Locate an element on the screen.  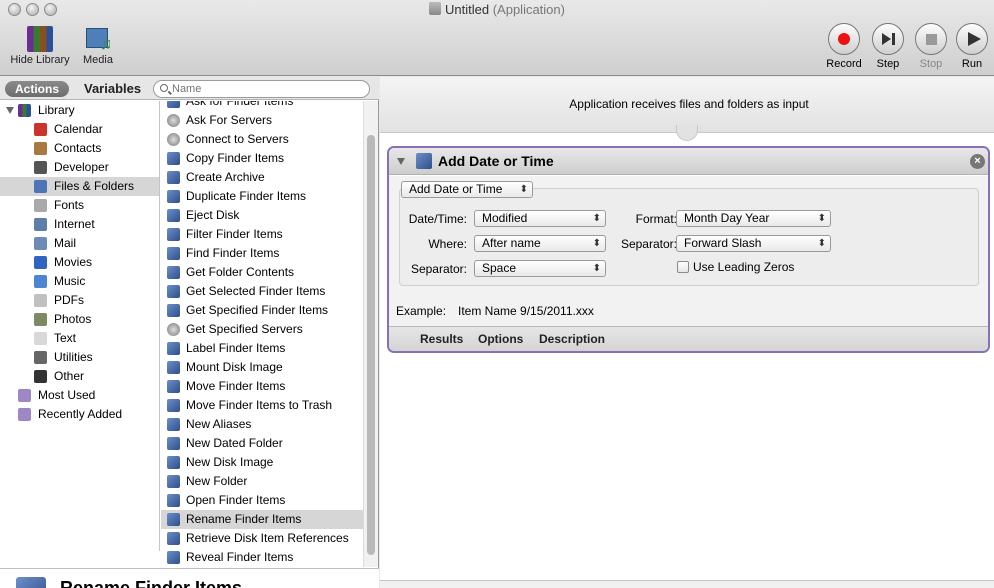
action-card-title: Add Date or Time is located at coordinates (496, 161).